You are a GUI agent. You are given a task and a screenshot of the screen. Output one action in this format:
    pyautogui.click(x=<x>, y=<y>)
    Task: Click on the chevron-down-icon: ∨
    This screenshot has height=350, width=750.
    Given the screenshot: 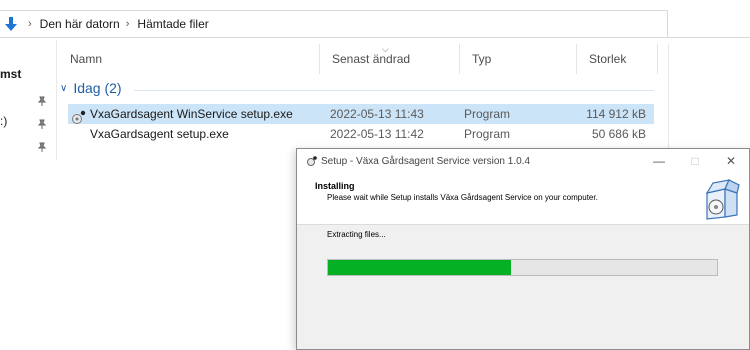 What is the action you would take?
    pyautogui.click(x=63, y=88)
    